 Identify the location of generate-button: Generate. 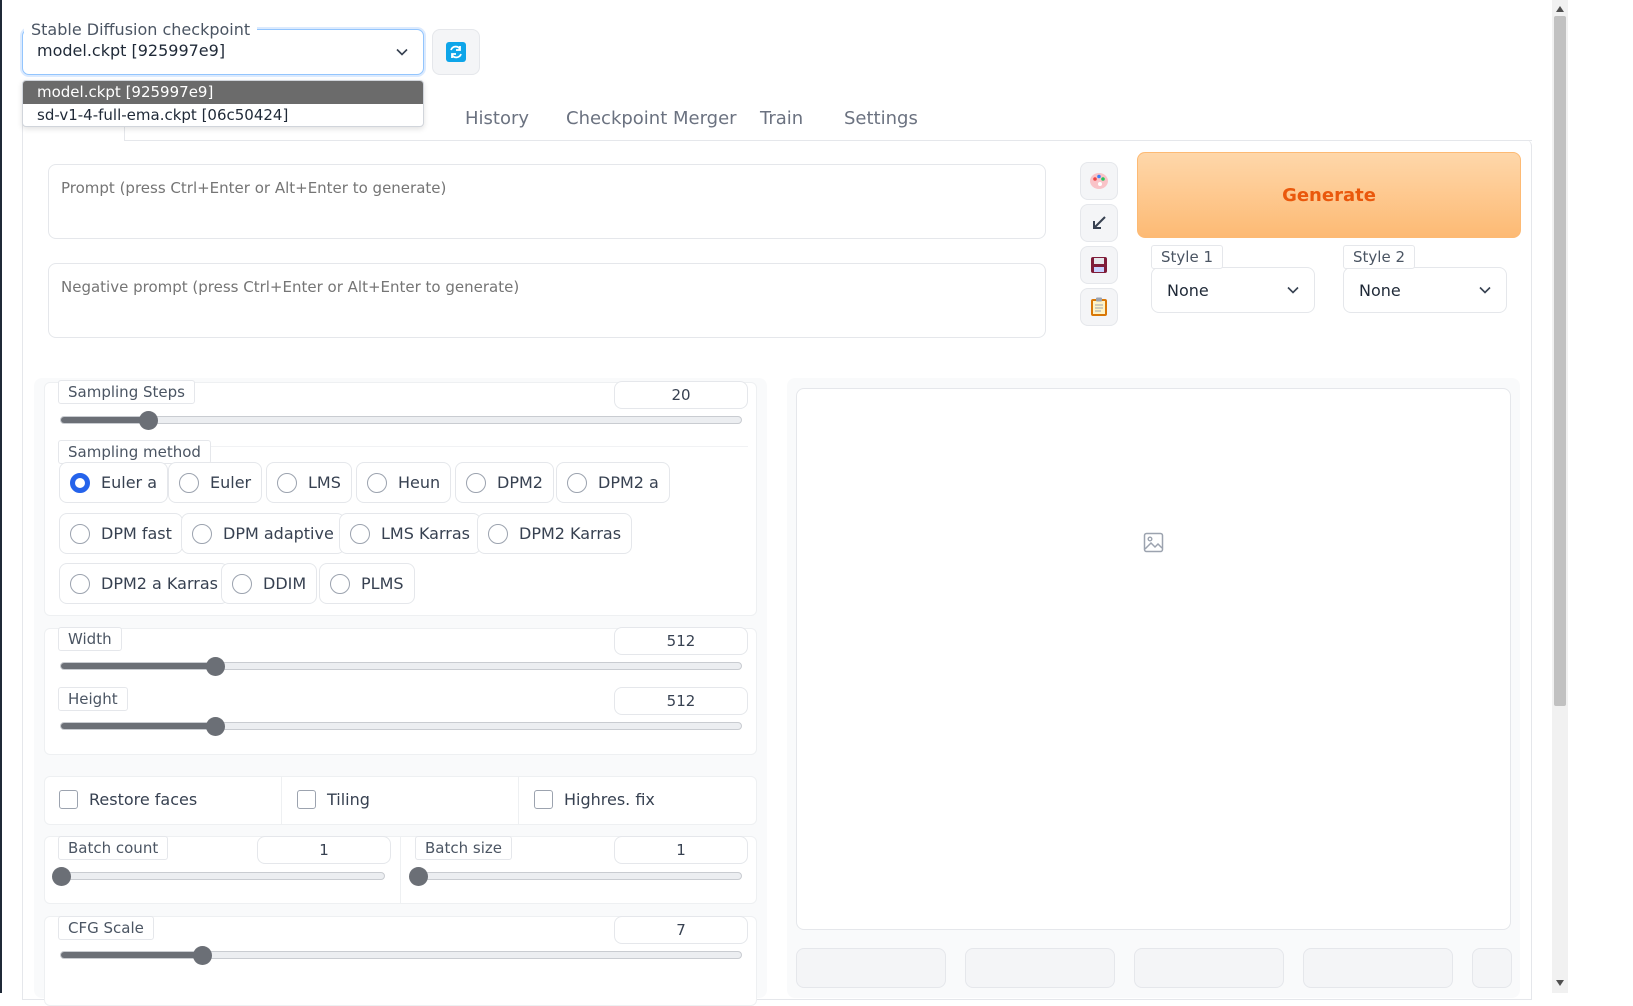
(1329, 195).